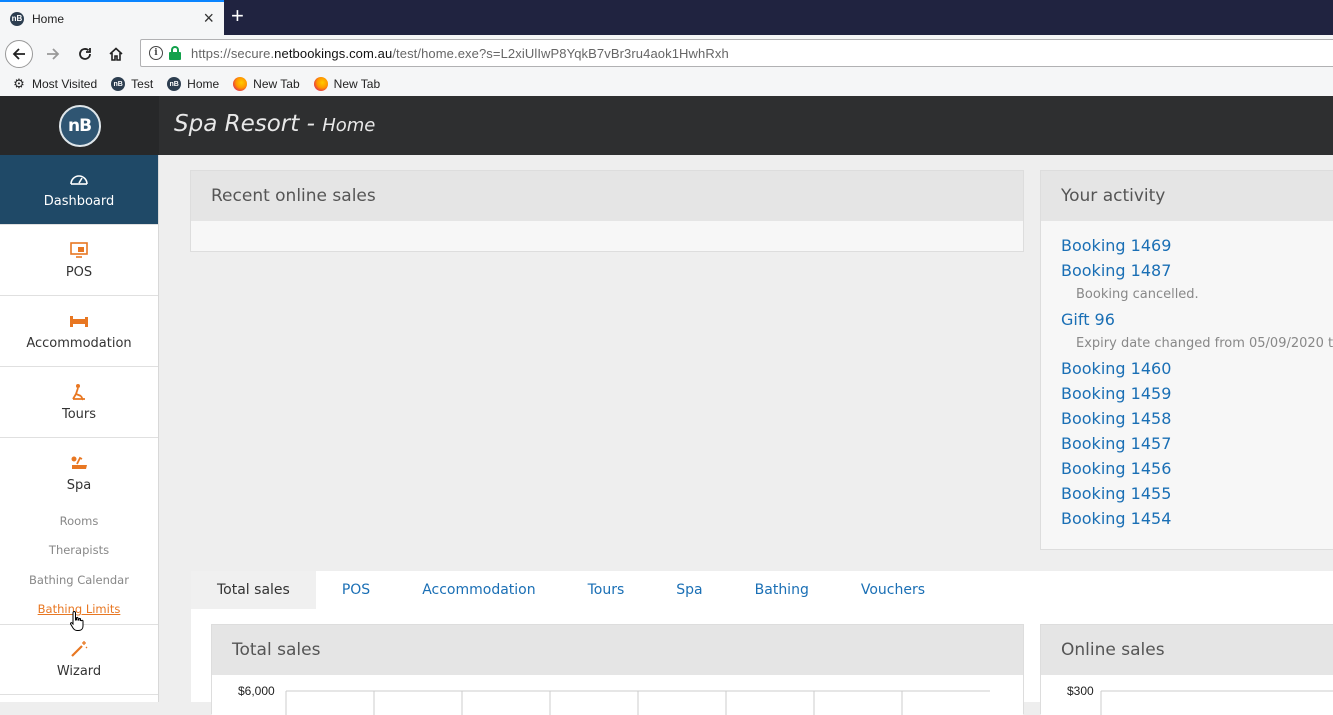 This screenshot has height=715, width=1333. What do you see at coordinates (1137, 294) in the screenshot?
I see `activity-note: Booking cancelled.` at bounding box center [1137, 294].